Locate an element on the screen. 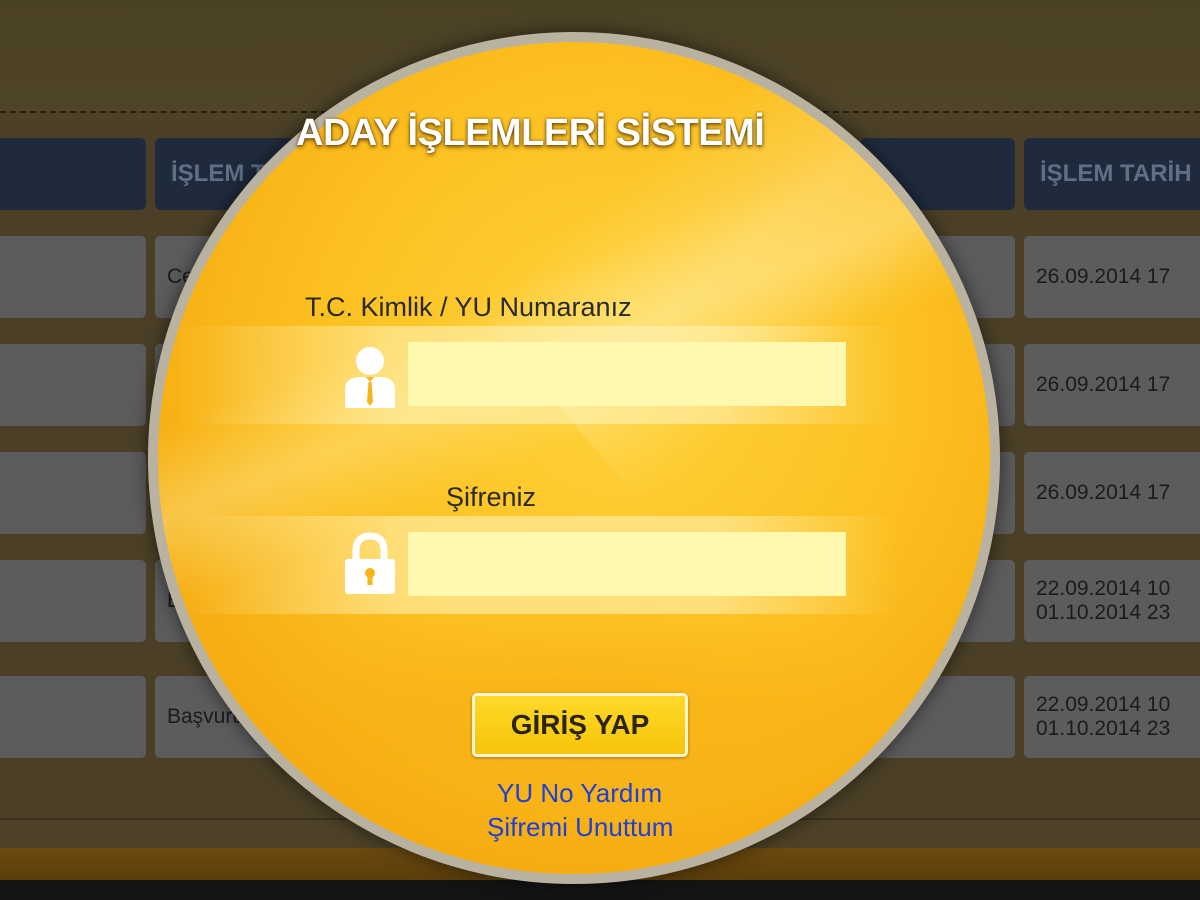 The width and height of the screenshot is (1200, 900). login-title: ADAY İŞLEMLERİ SİSTEMİ is located at coordinates (530, 133).